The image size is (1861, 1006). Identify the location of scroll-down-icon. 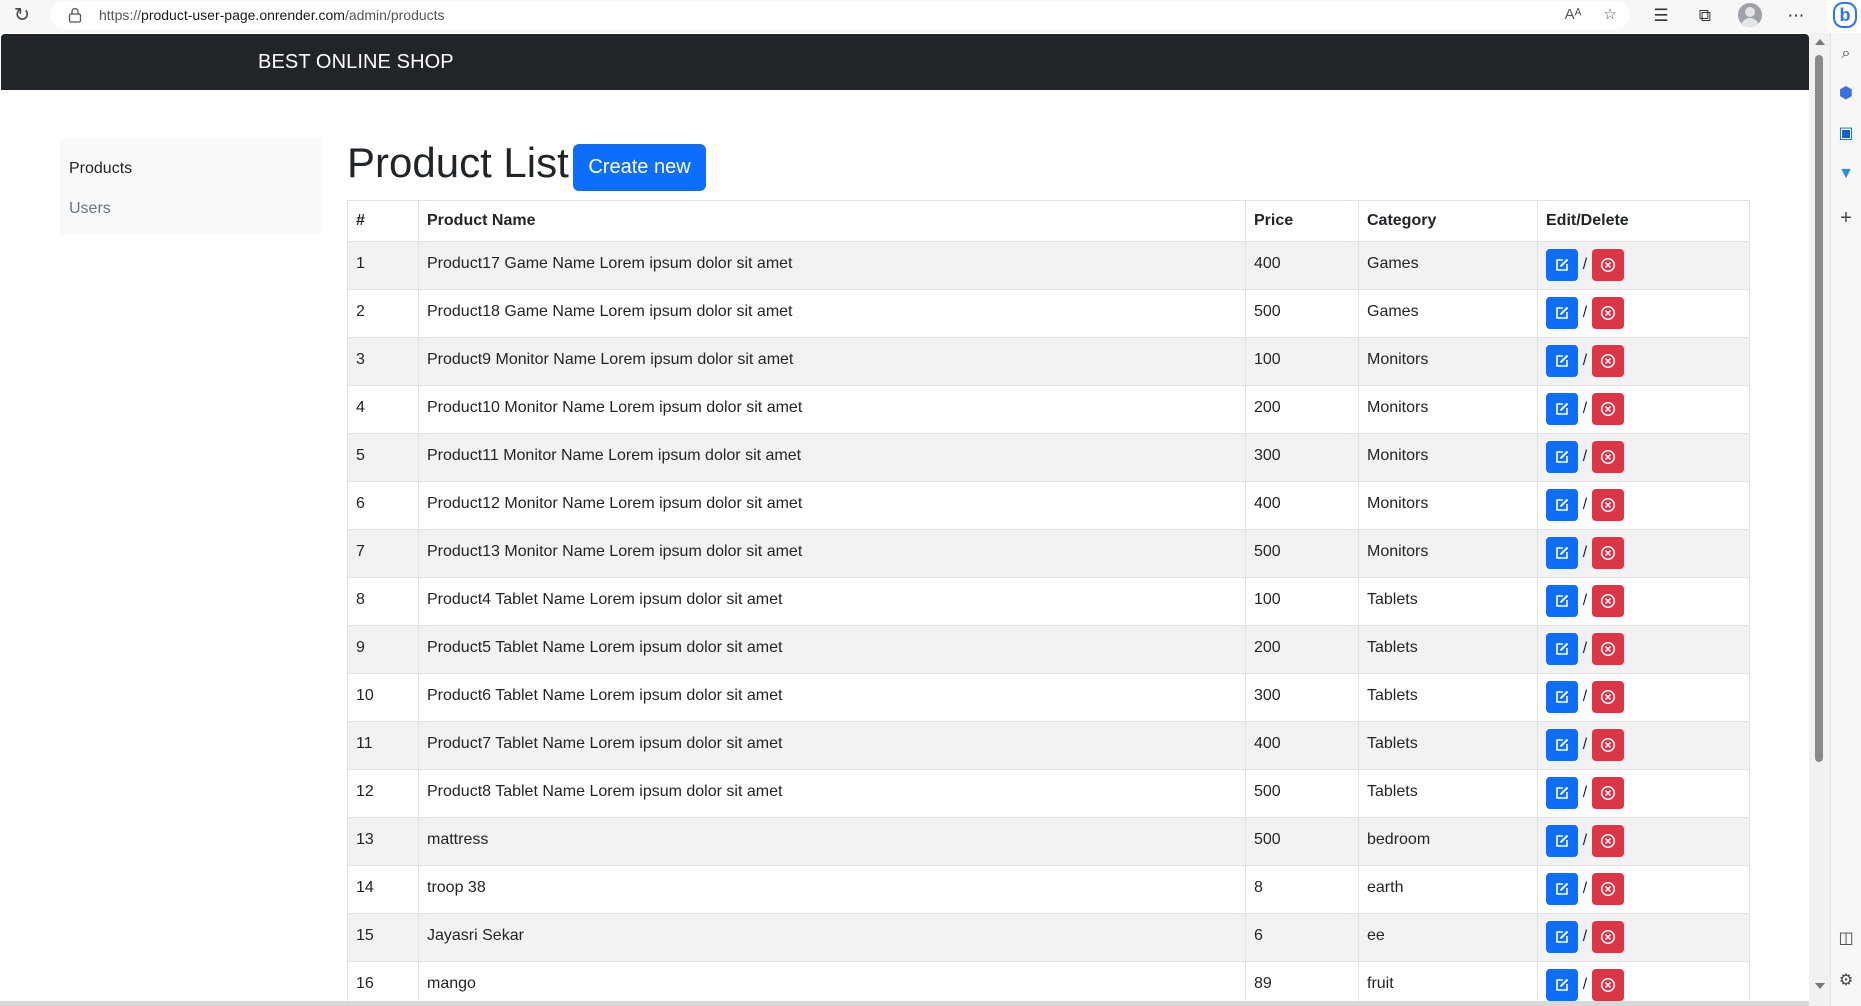
(1820, 986).